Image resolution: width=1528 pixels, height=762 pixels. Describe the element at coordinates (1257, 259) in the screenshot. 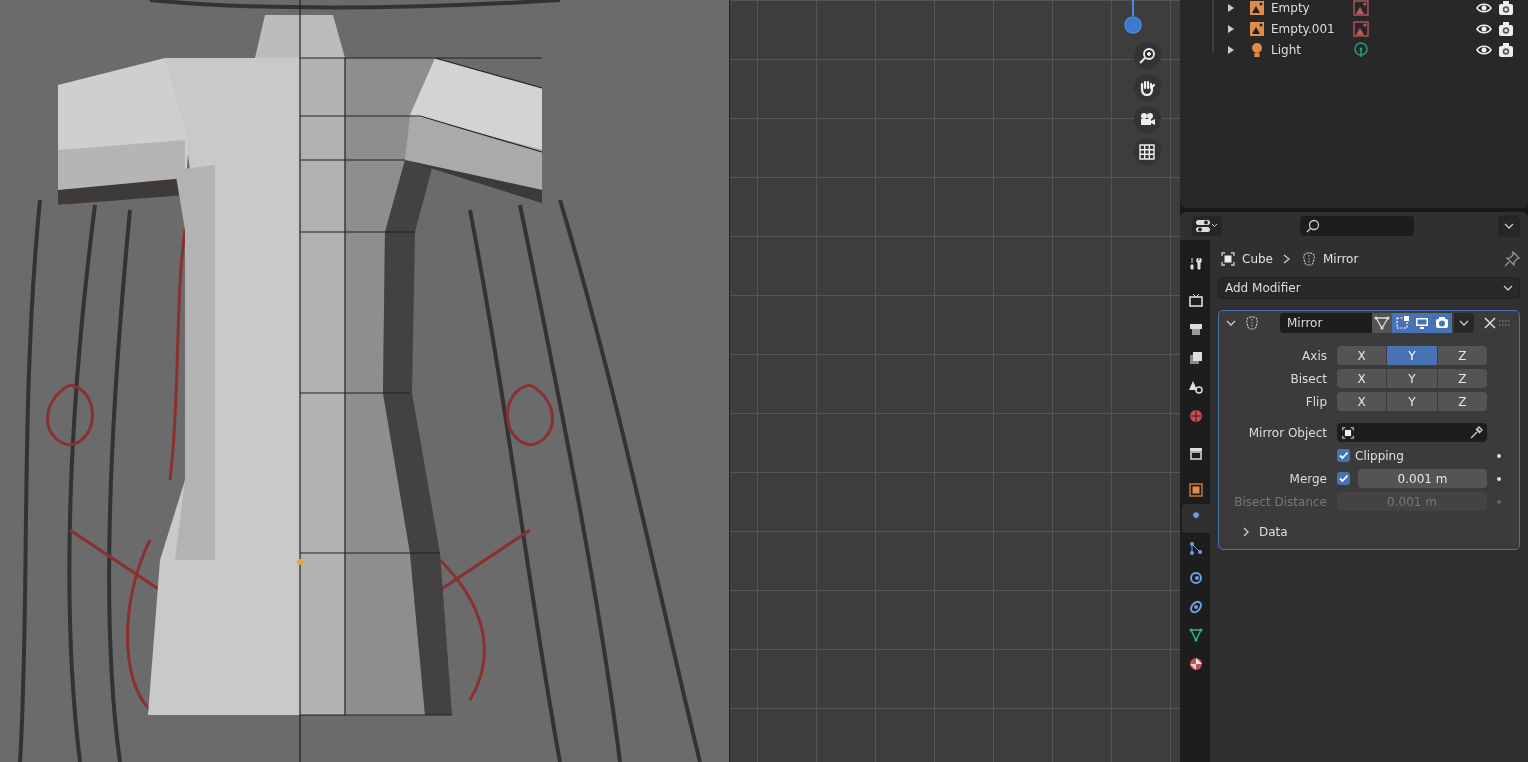

I see `breadcrumb-label: Cube` at that location.